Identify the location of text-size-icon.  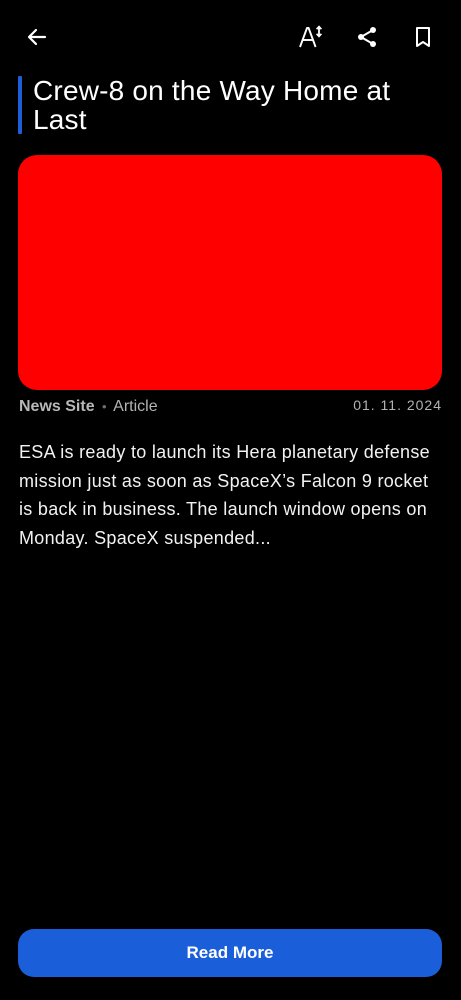
(310, 36).